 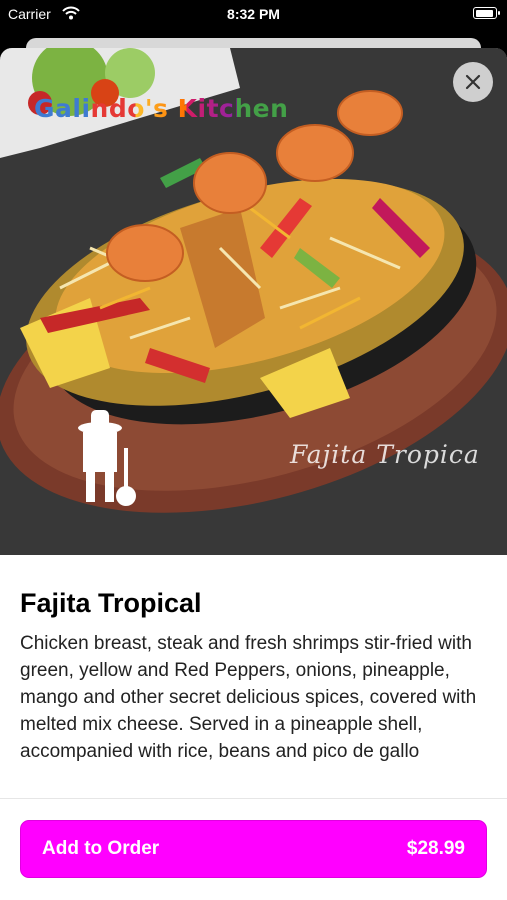 I want to click on status-time: 8:32 PM, so click(x=253, y=14).